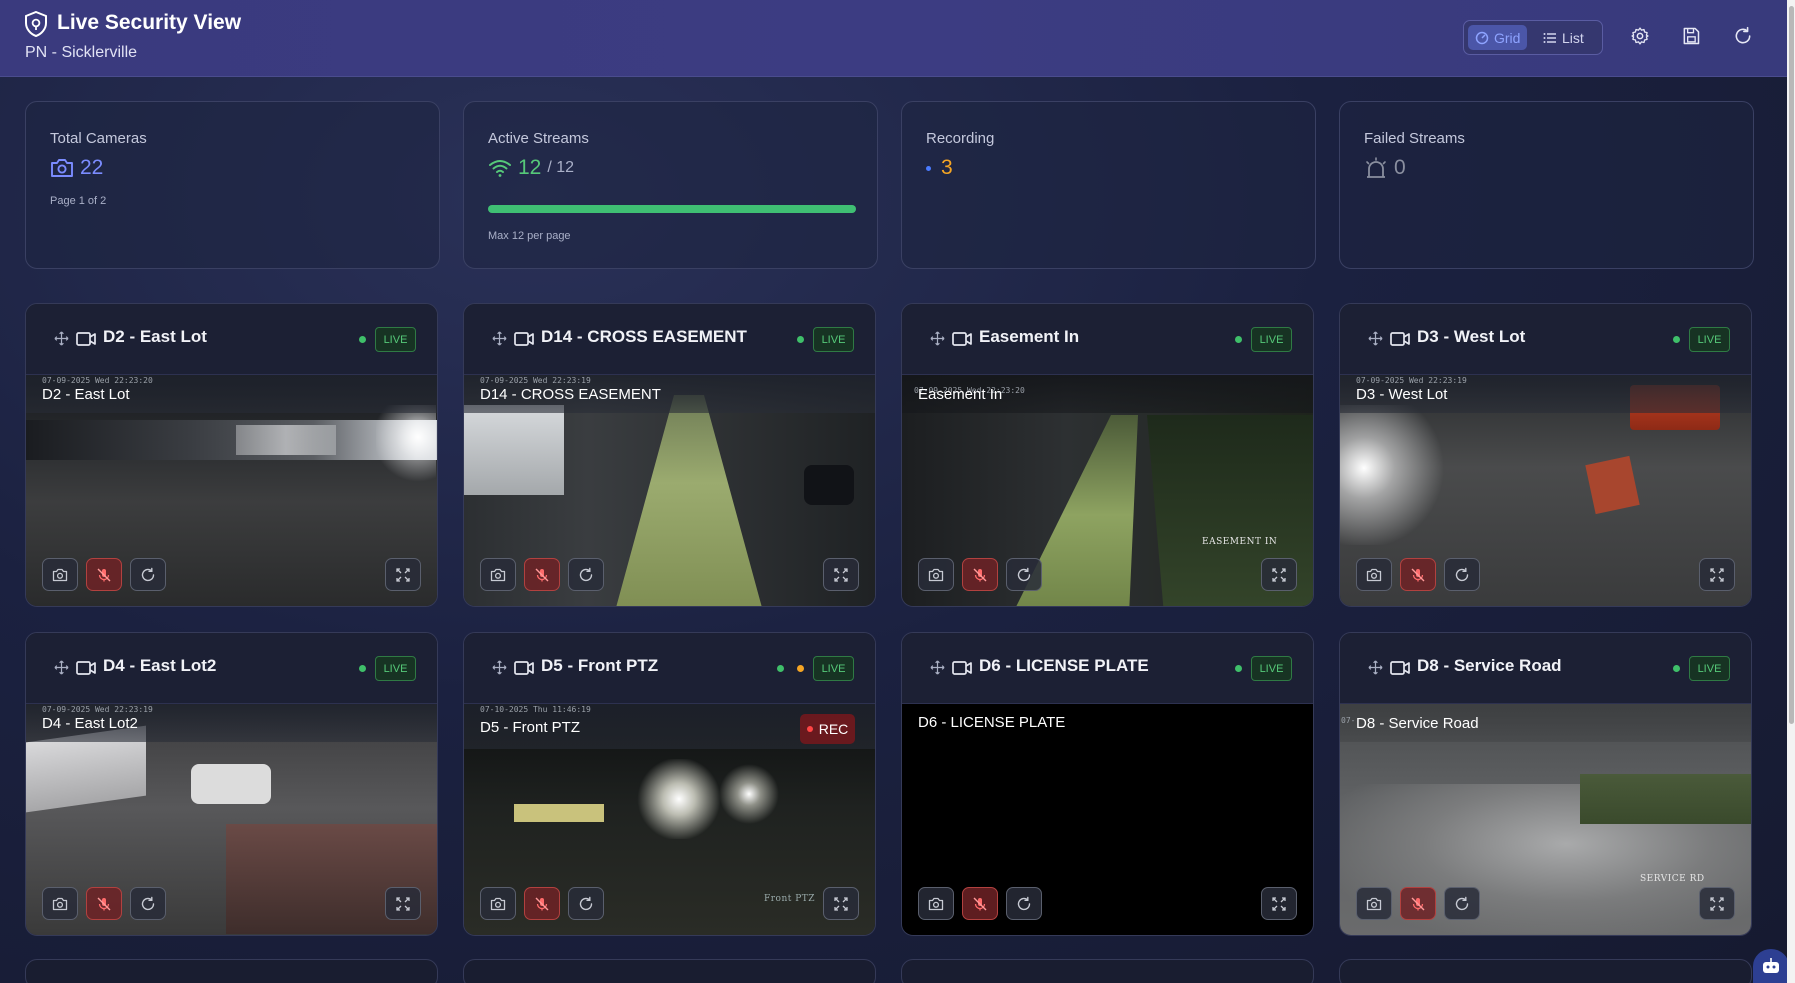 This screenshot has width=1795, height=983. What do you see at coordinates (160, 665) in the screenshot?
I see `camera-name: D4 - East Lot2` at bounding box center [160, 665].